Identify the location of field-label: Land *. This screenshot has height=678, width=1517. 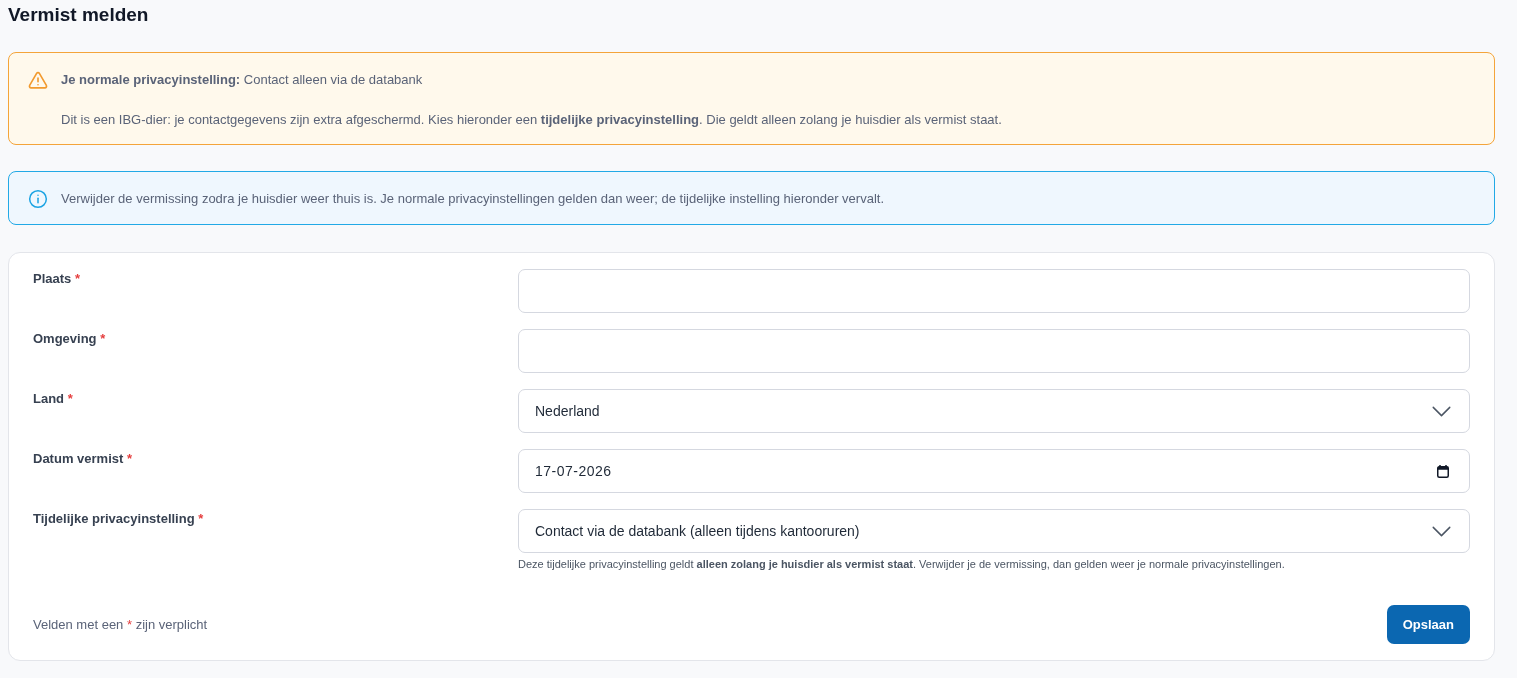
(53, 399).